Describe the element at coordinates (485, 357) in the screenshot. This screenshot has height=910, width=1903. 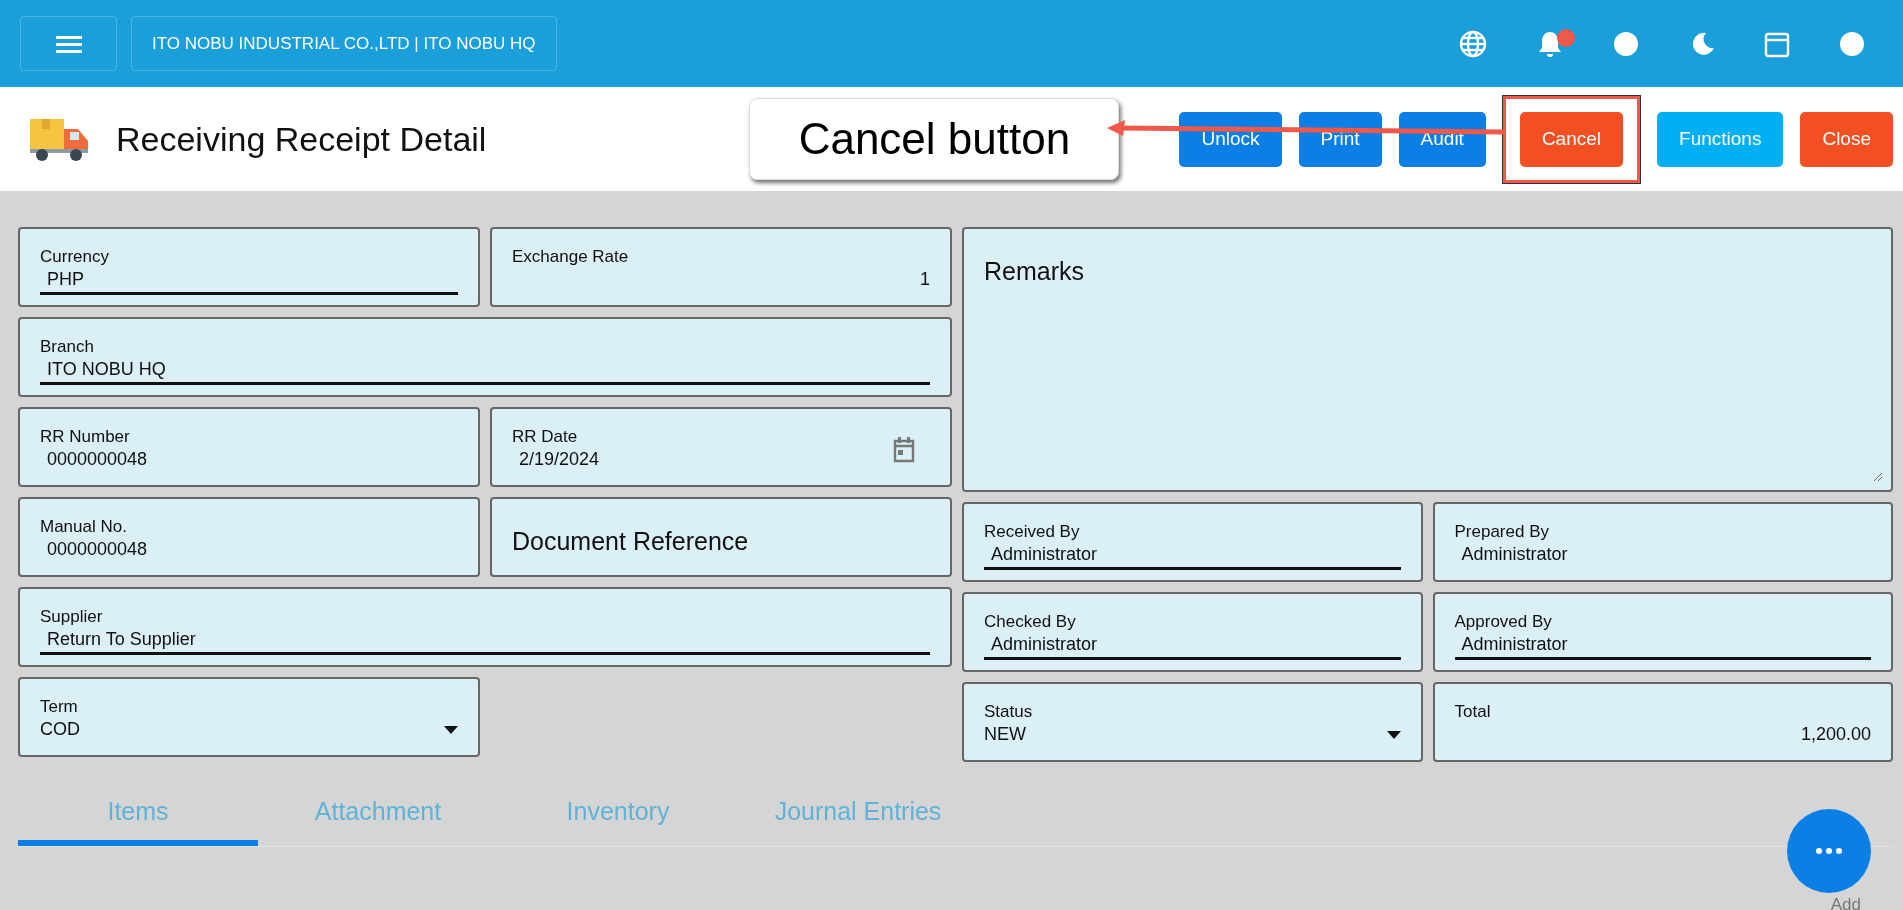
I see `form-field: Branch ITO NOBU HQ` at that location.